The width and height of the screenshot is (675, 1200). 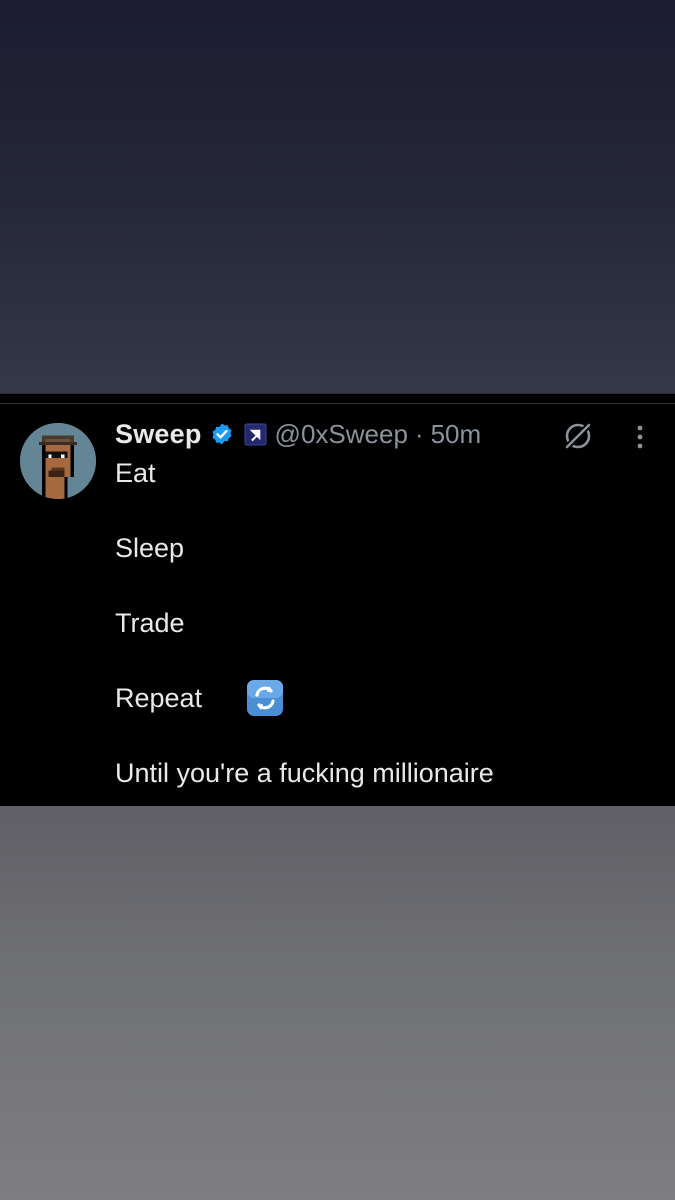 I want to click on display-name: Sweep, so click(x=158, y=434).